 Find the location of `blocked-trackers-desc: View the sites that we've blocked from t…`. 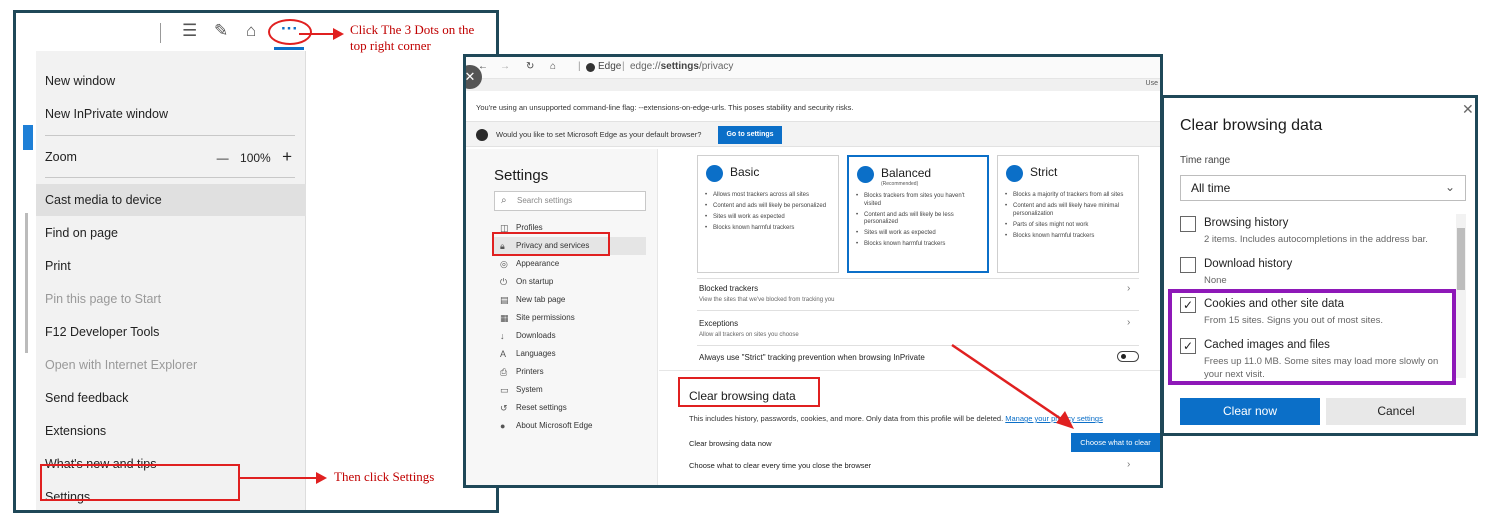

blocked-trackers-desc: View the sites that we've blocked from t… is located at coordinates (767, 300).